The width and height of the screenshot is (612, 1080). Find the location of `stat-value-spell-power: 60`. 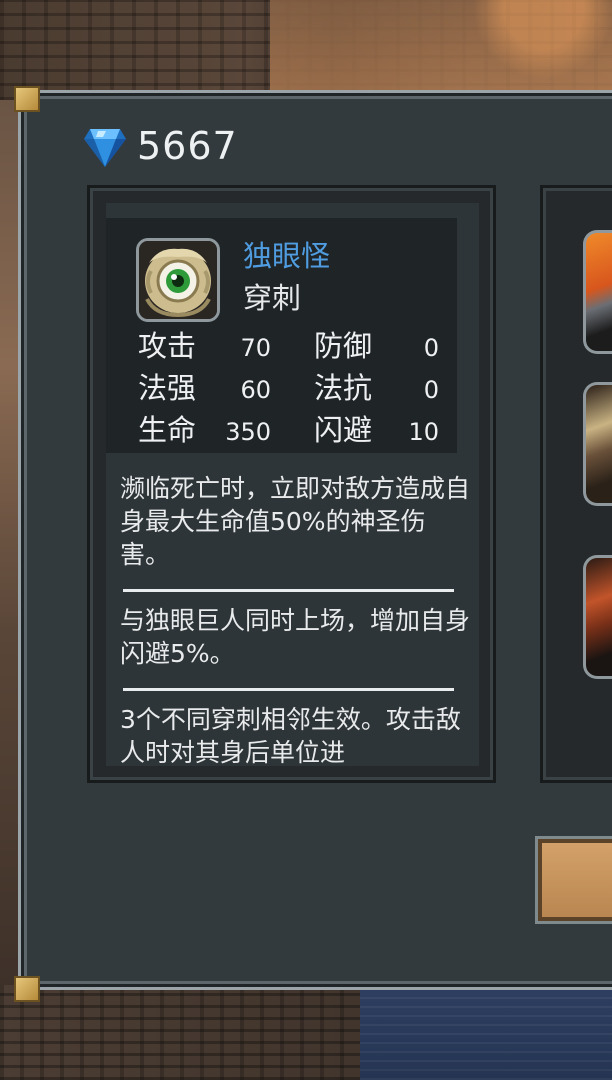

stat-value-spell-power: 60 is located at coordinates (255, 390).